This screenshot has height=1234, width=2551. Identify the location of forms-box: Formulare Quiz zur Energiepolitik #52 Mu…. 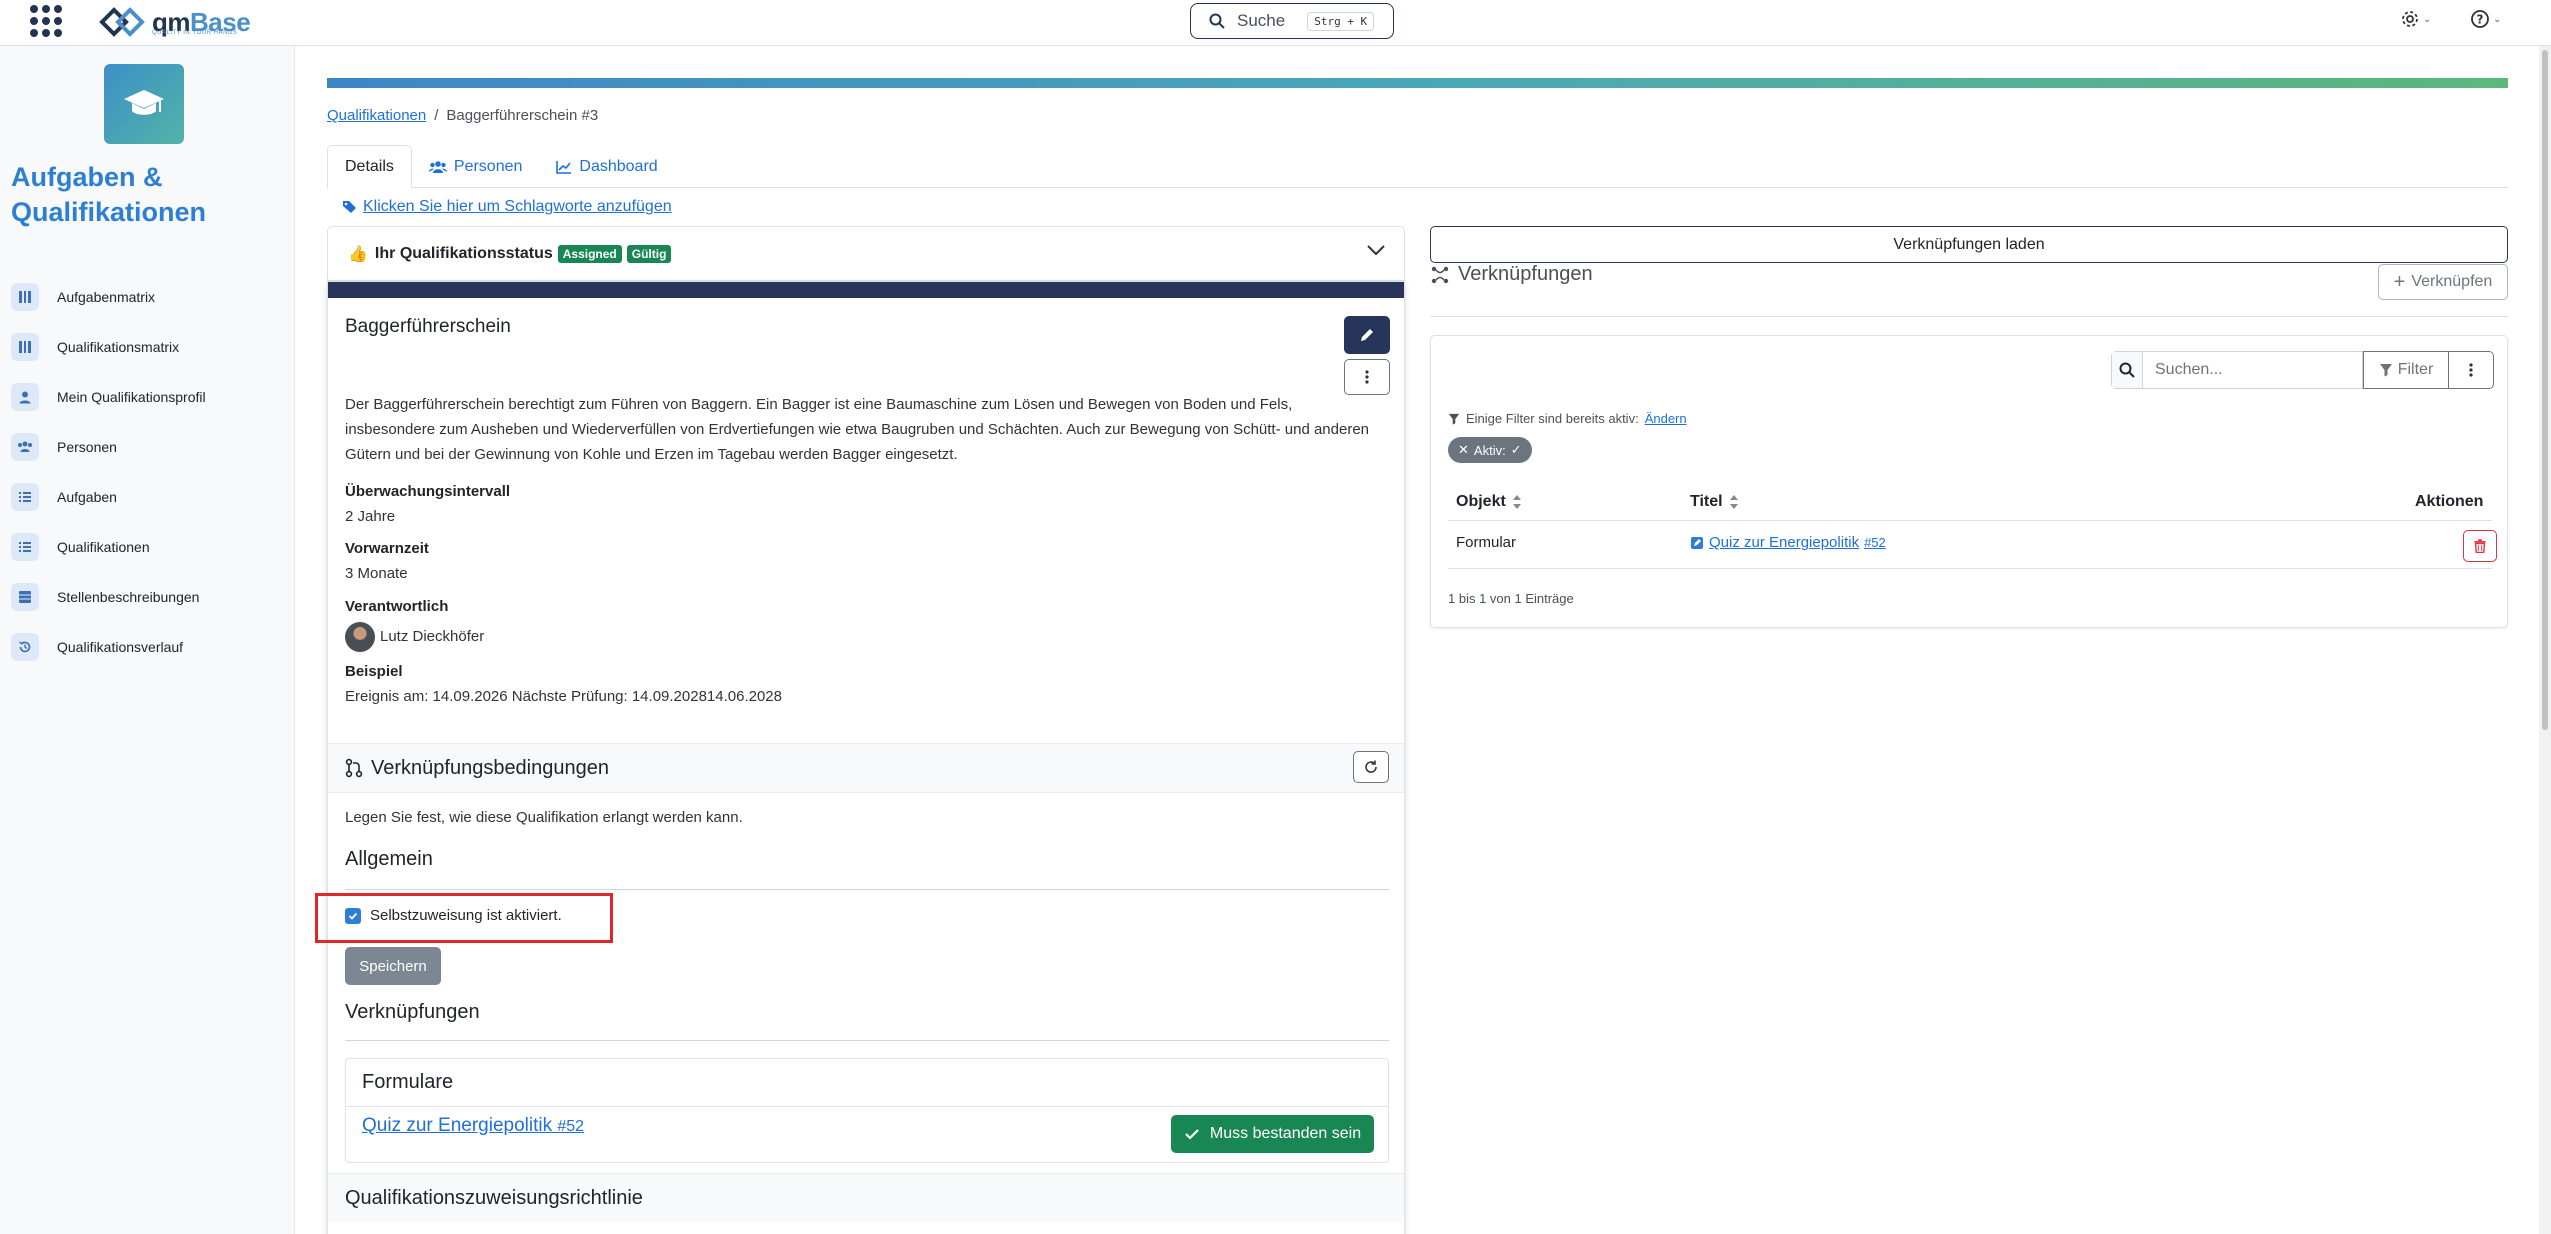
(867, 1110).